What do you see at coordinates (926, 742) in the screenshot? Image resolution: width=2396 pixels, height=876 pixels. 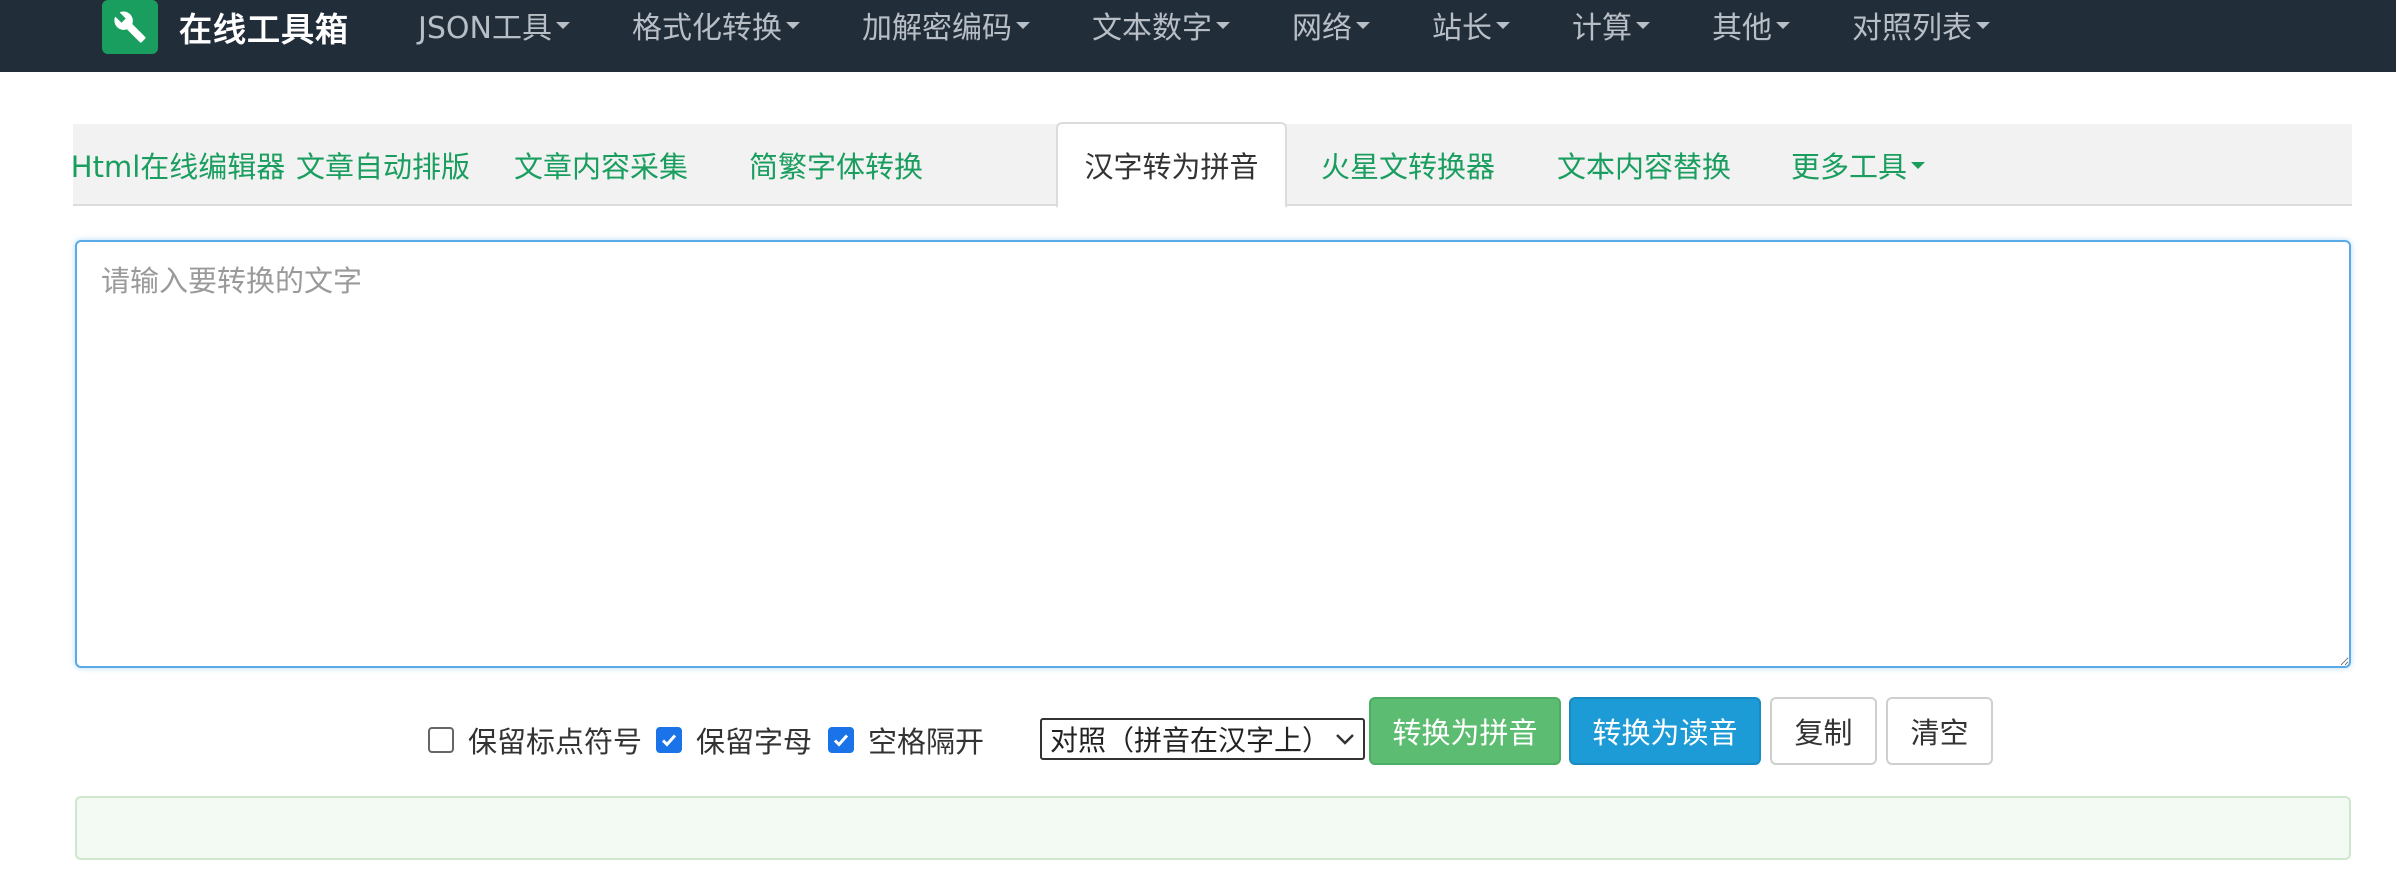 I see `space-separate-label: 空格隔开` at bounding box center [926, 742].